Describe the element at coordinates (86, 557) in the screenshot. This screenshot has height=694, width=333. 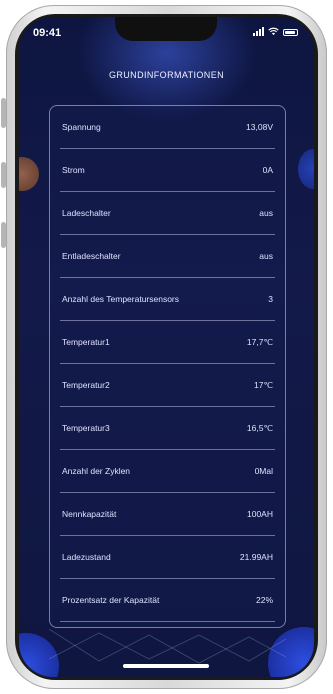
I see `row-label: Ladezustand` at that location.